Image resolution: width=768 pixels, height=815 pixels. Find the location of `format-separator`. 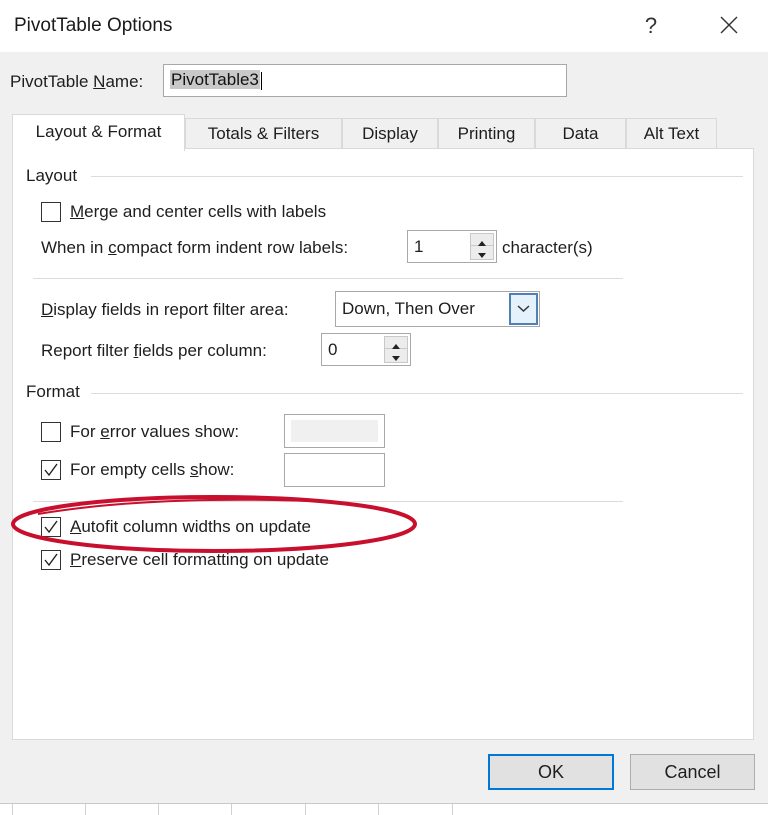

format-separator is located at coordinates (328, 501).